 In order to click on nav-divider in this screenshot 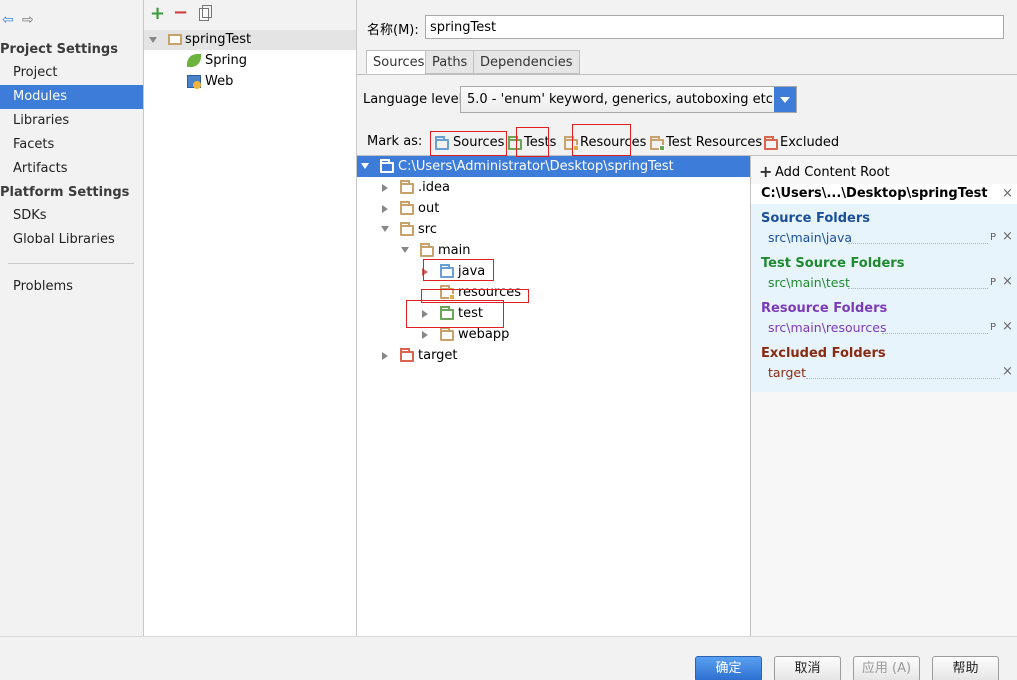, I will do `click(71, 263)`.